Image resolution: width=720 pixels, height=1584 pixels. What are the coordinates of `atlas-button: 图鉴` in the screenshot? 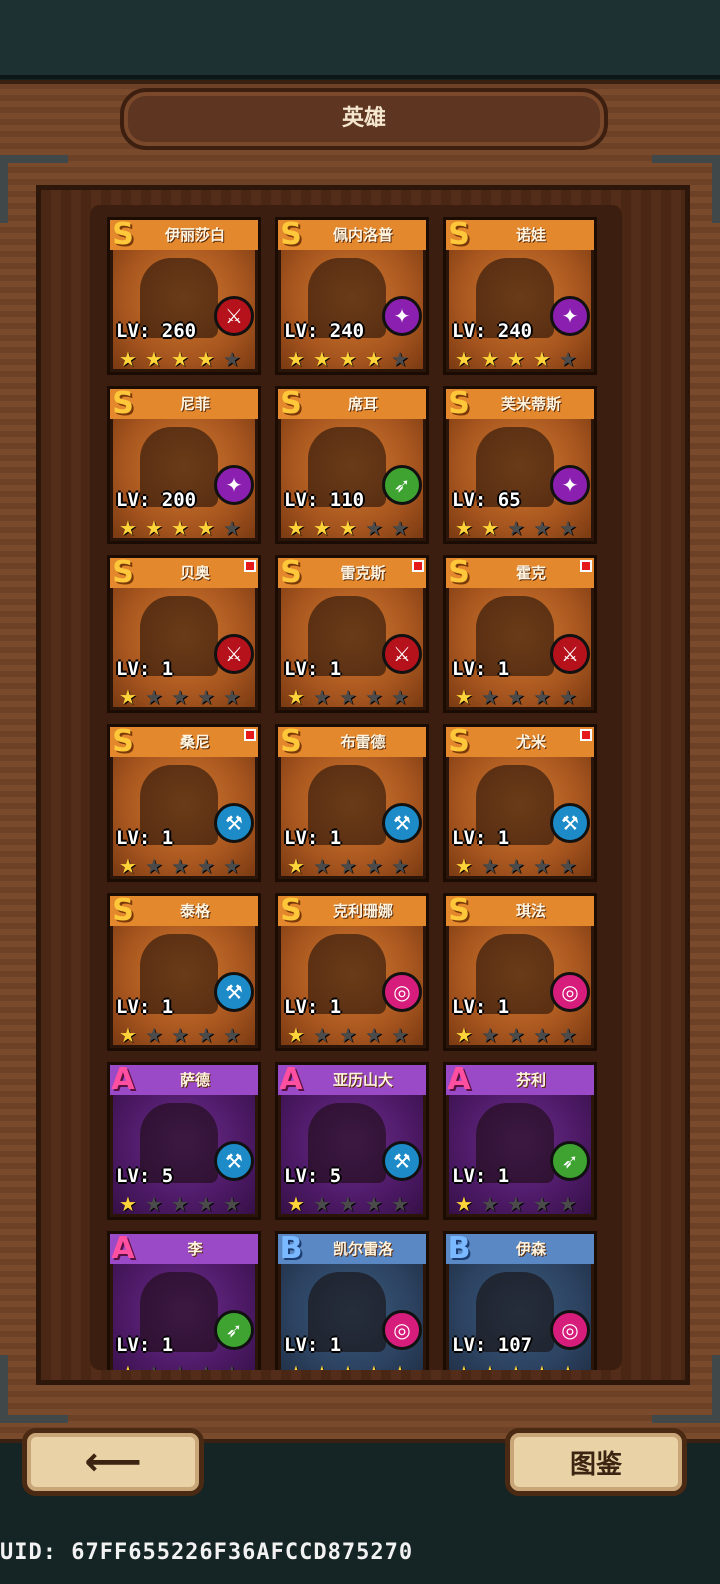 It's located at (596, 1462).